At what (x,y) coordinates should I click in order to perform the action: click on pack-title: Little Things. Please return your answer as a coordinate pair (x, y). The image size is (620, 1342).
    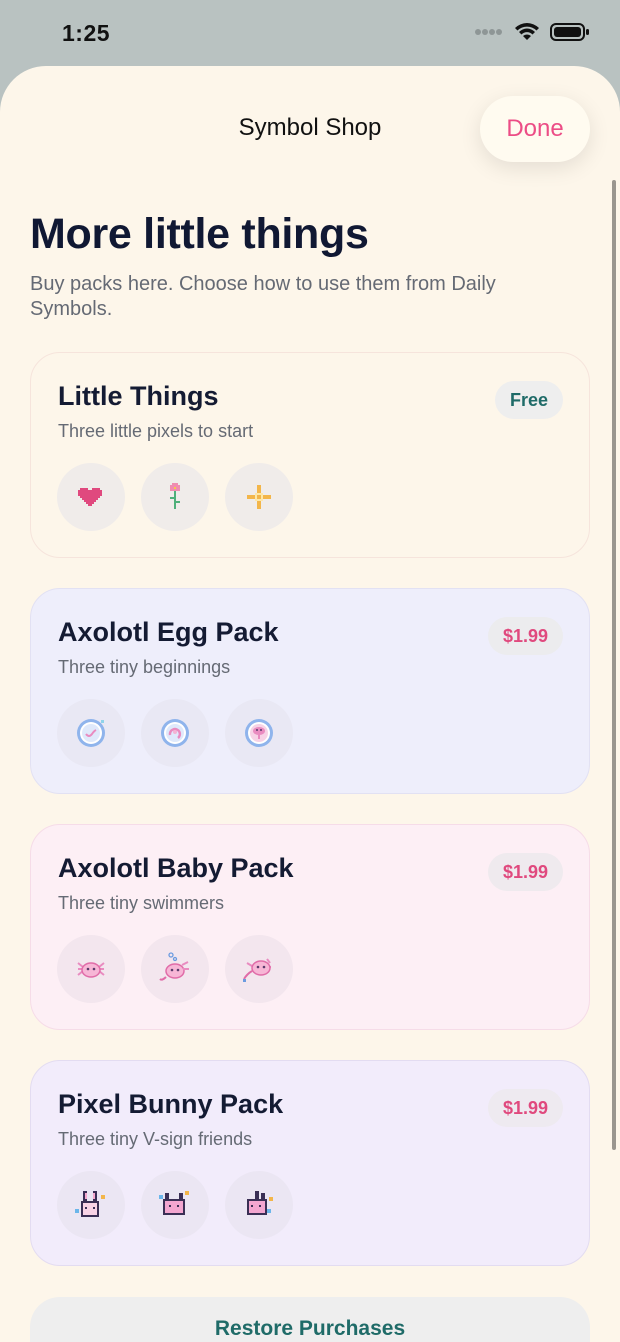
    Looking at the image, I should click on (138, 396).